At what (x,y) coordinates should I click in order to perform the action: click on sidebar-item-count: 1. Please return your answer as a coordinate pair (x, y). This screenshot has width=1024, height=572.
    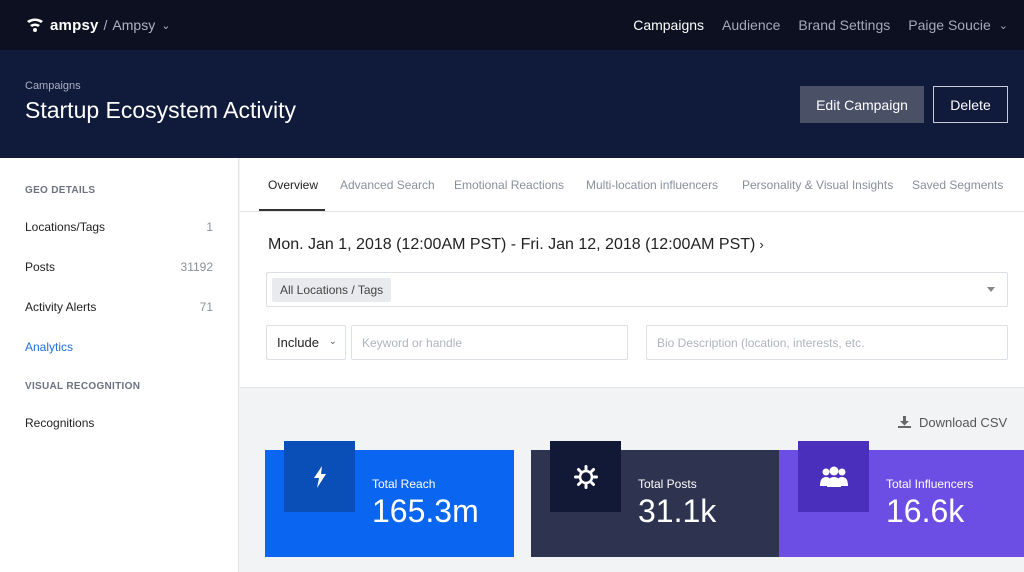
    Looking at the image, I should click on (209, 227).